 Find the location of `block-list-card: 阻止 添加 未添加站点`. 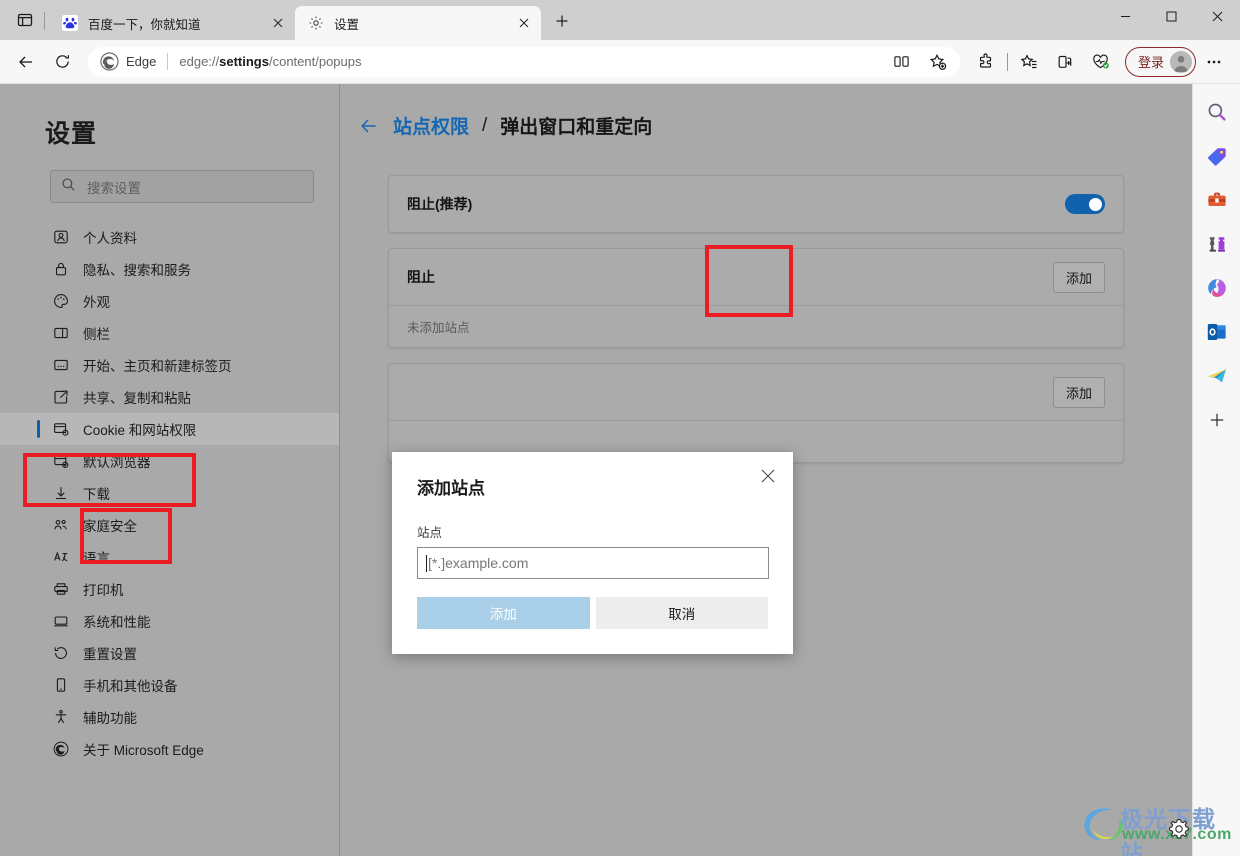

block-list-card: 阻止 添加 未添加站点 is located at coordinates (756, 298).